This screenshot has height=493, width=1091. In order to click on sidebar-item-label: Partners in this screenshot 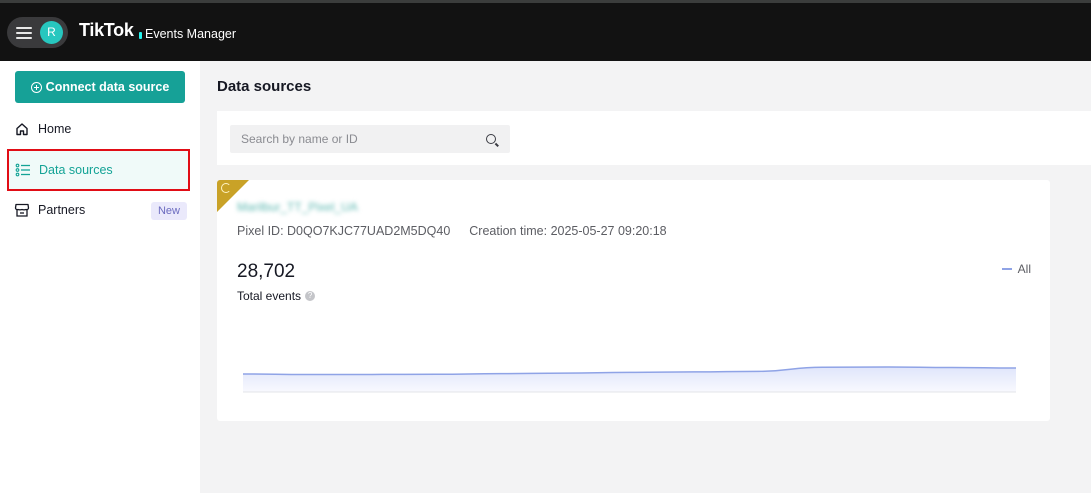, I will do `click(62, 210)`.